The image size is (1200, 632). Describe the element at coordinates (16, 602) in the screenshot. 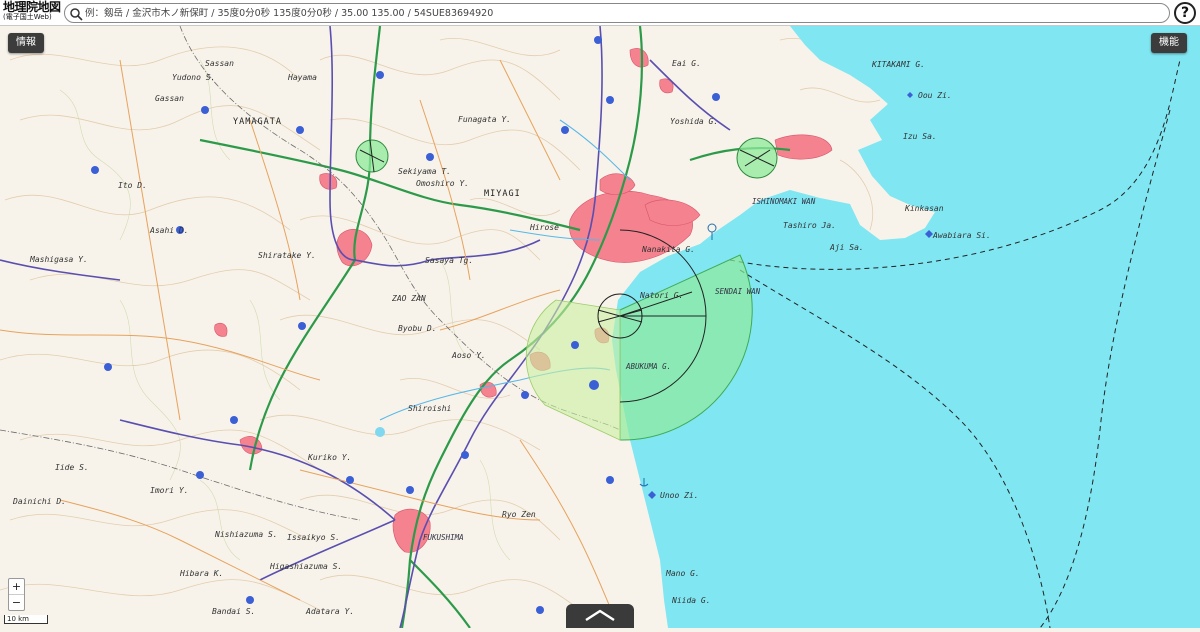

I see `zoom-out-button: −` at that location.